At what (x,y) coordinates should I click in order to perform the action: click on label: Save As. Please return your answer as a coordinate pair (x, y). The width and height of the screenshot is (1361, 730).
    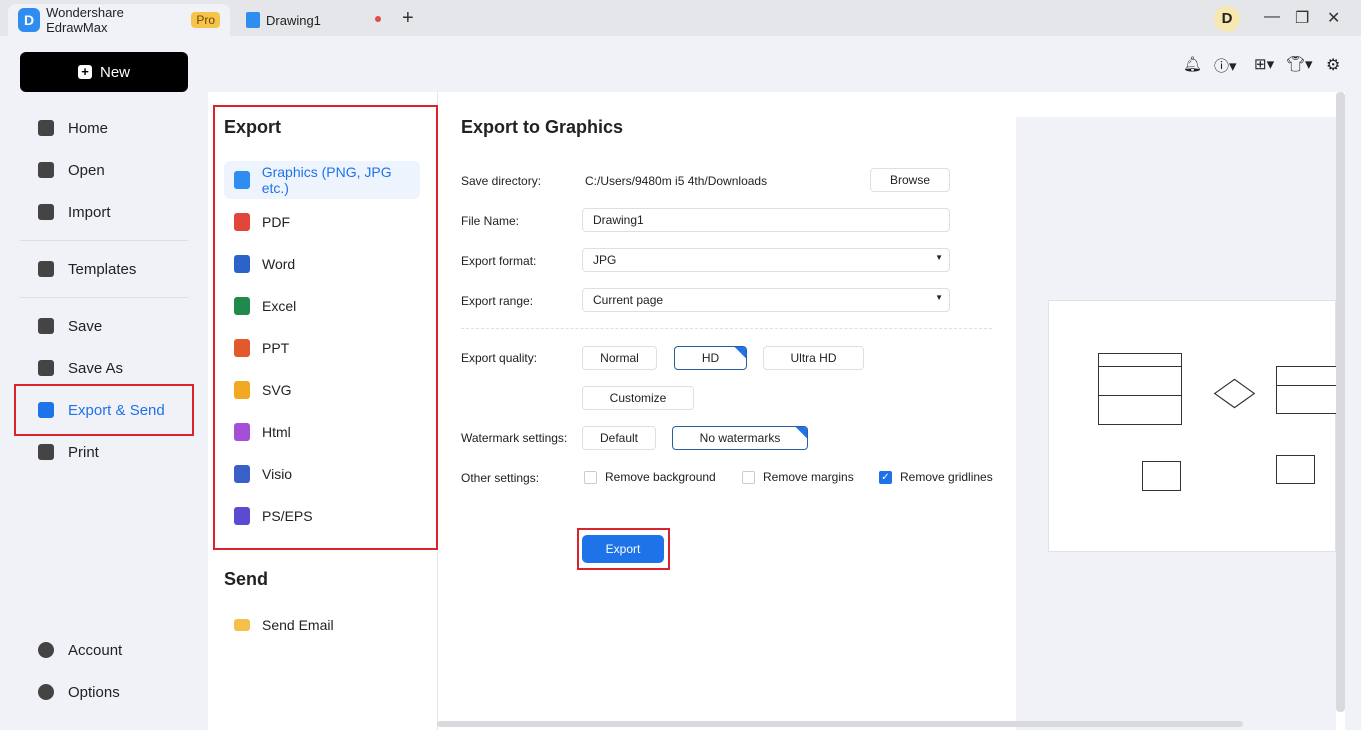
    Looking at the image, I should click on (96, 368).